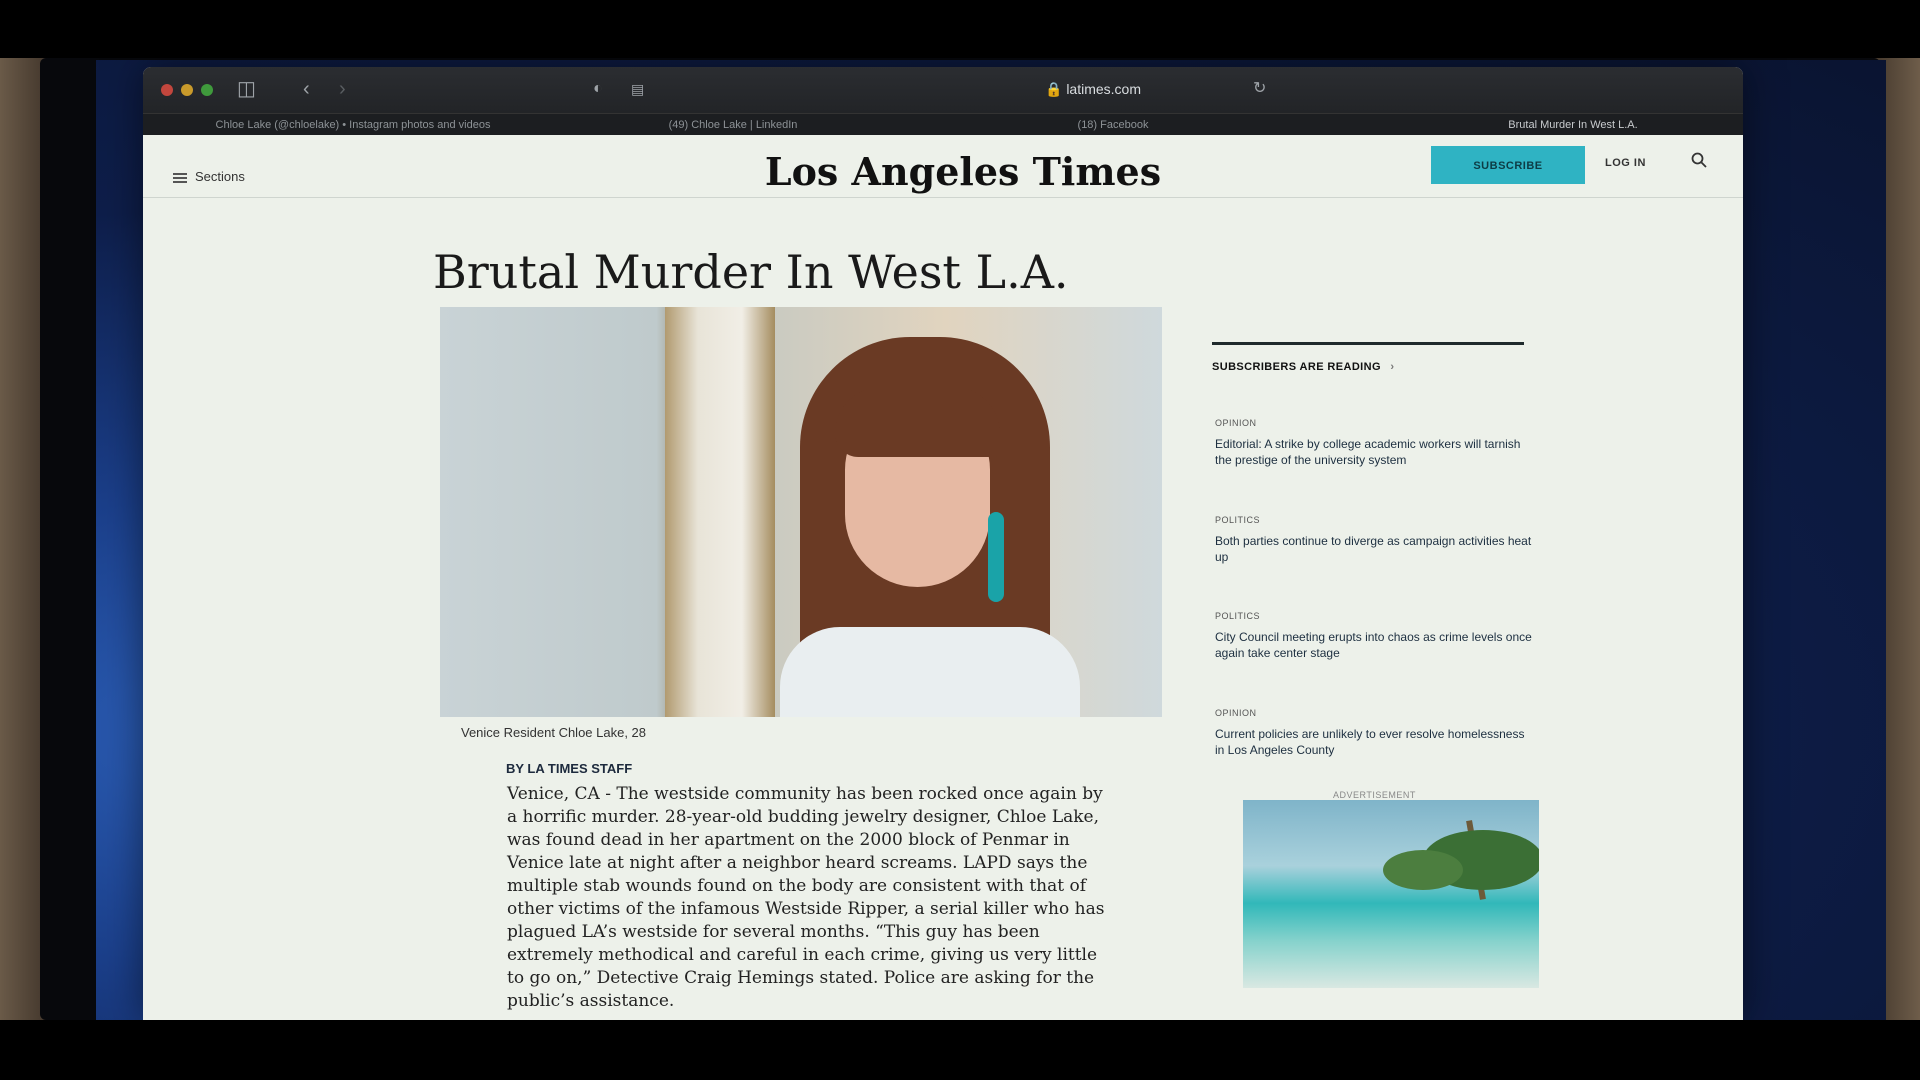  I want to click on browser-toolbar: ◫ ‹ › ◐ ▤ 🔒 latimes.com ↻, so click(943, 90).